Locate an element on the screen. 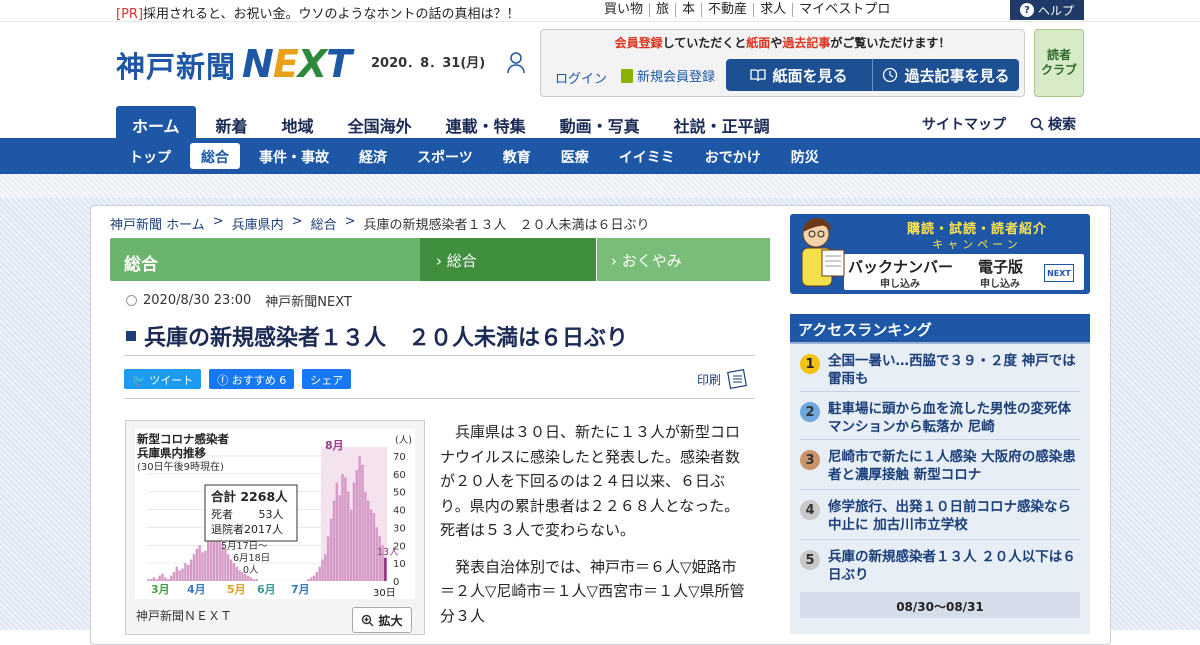  util-link: 旅 is located at coordinates (662, 10).